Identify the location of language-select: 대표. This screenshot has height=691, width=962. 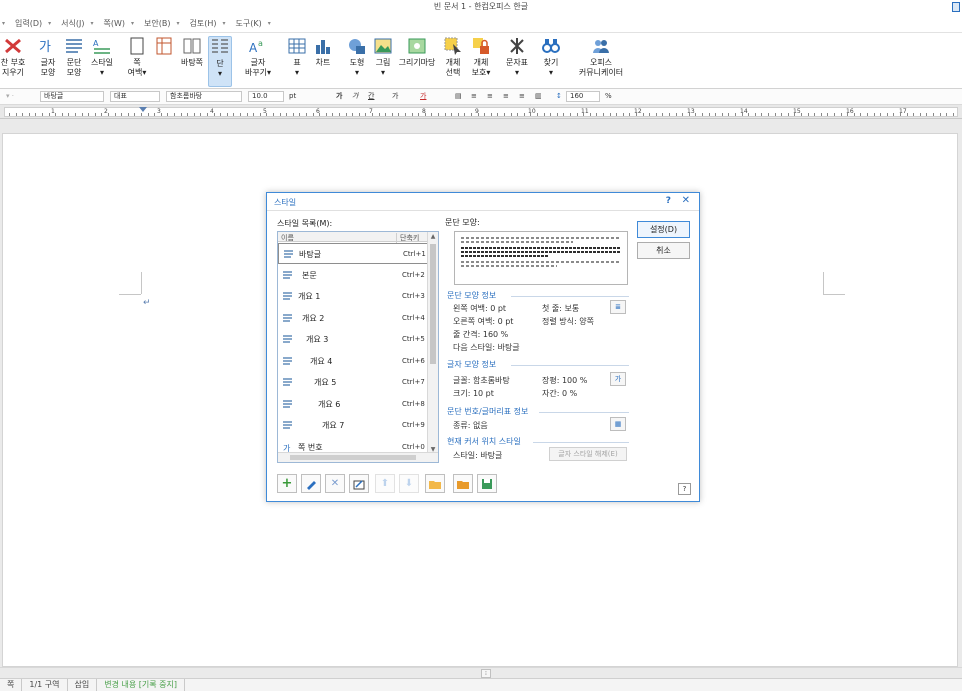
(135, 96).